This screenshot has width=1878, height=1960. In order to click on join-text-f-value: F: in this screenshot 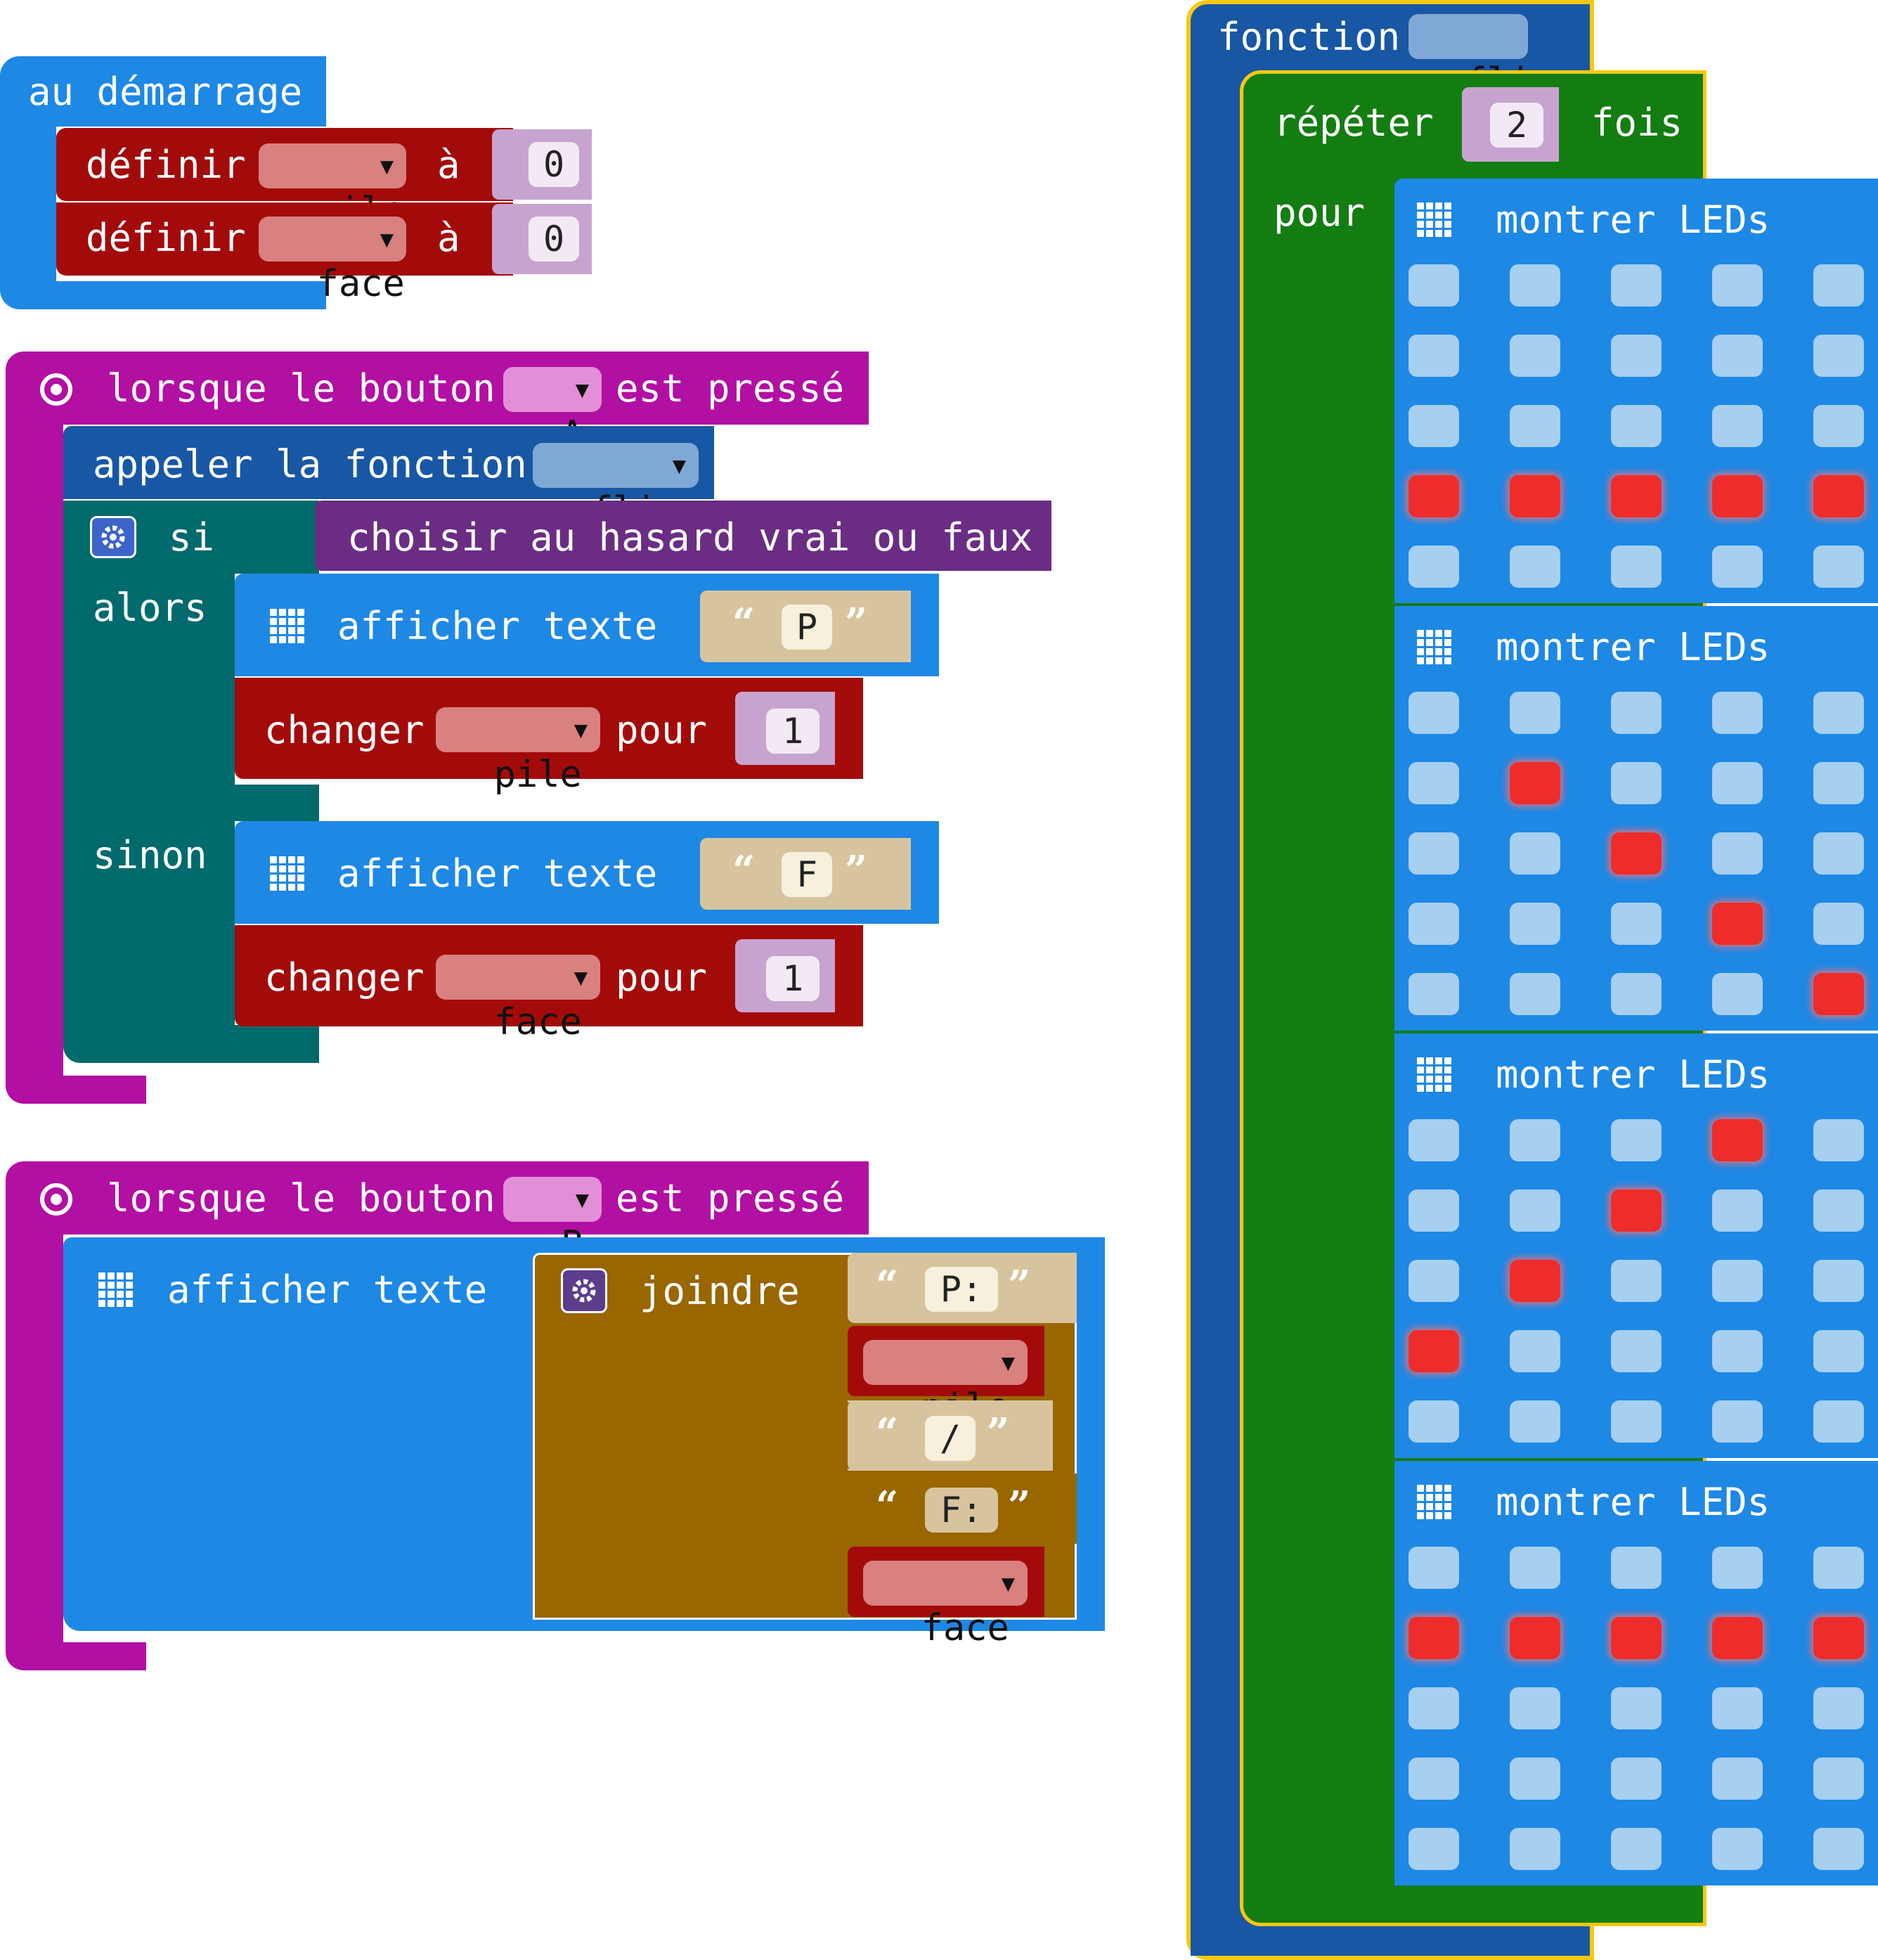, I will do `click(961, 1510)`.